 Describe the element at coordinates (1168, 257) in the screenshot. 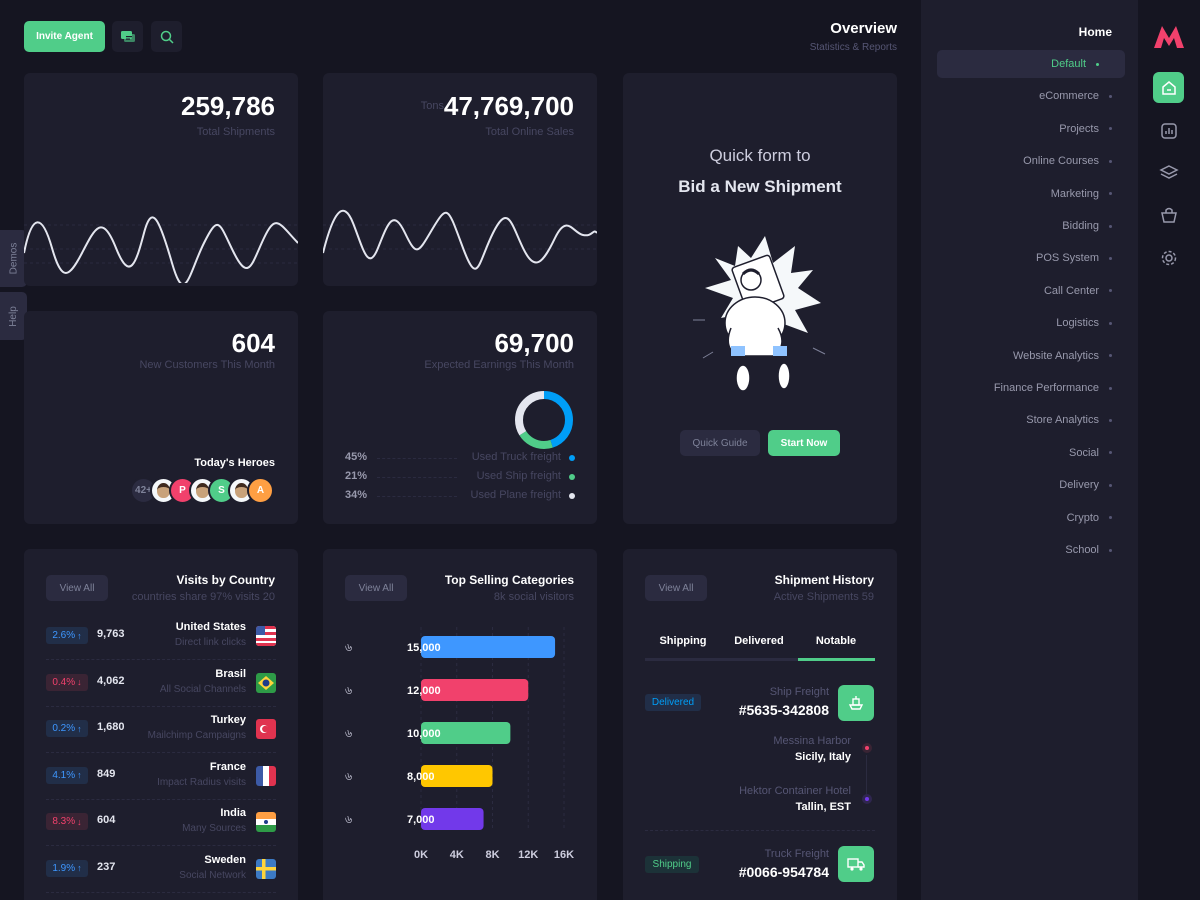

I see `rail-settings-button` at that location.